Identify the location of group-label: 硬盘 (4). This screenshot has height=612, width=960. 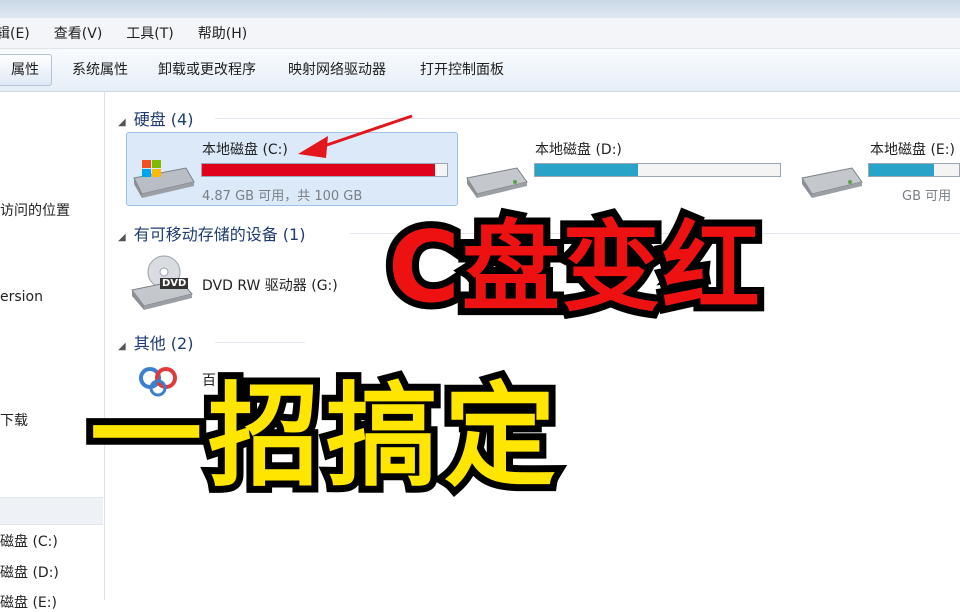
(163, 119).